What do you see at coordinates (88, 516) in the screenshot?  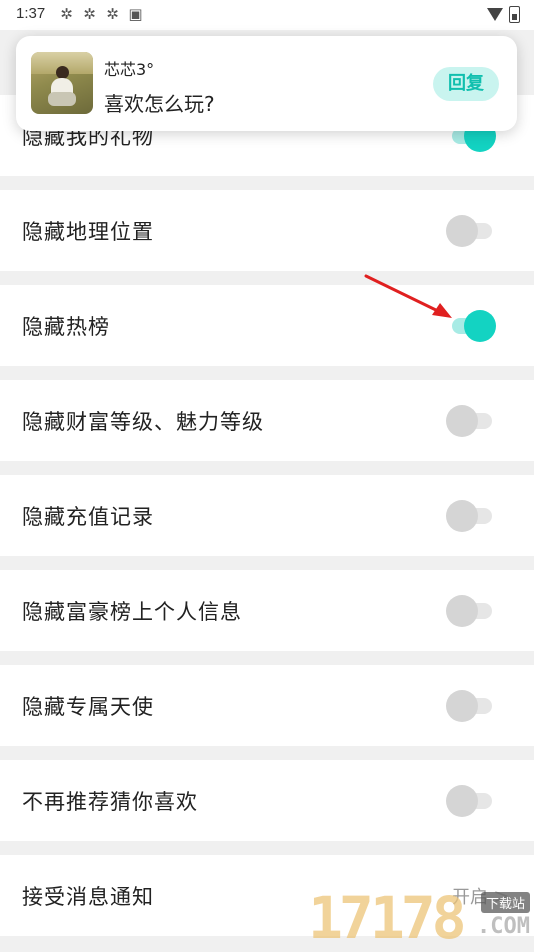 I see `setting-label: 隐藏充值记录` at bounding box center [88, 516].